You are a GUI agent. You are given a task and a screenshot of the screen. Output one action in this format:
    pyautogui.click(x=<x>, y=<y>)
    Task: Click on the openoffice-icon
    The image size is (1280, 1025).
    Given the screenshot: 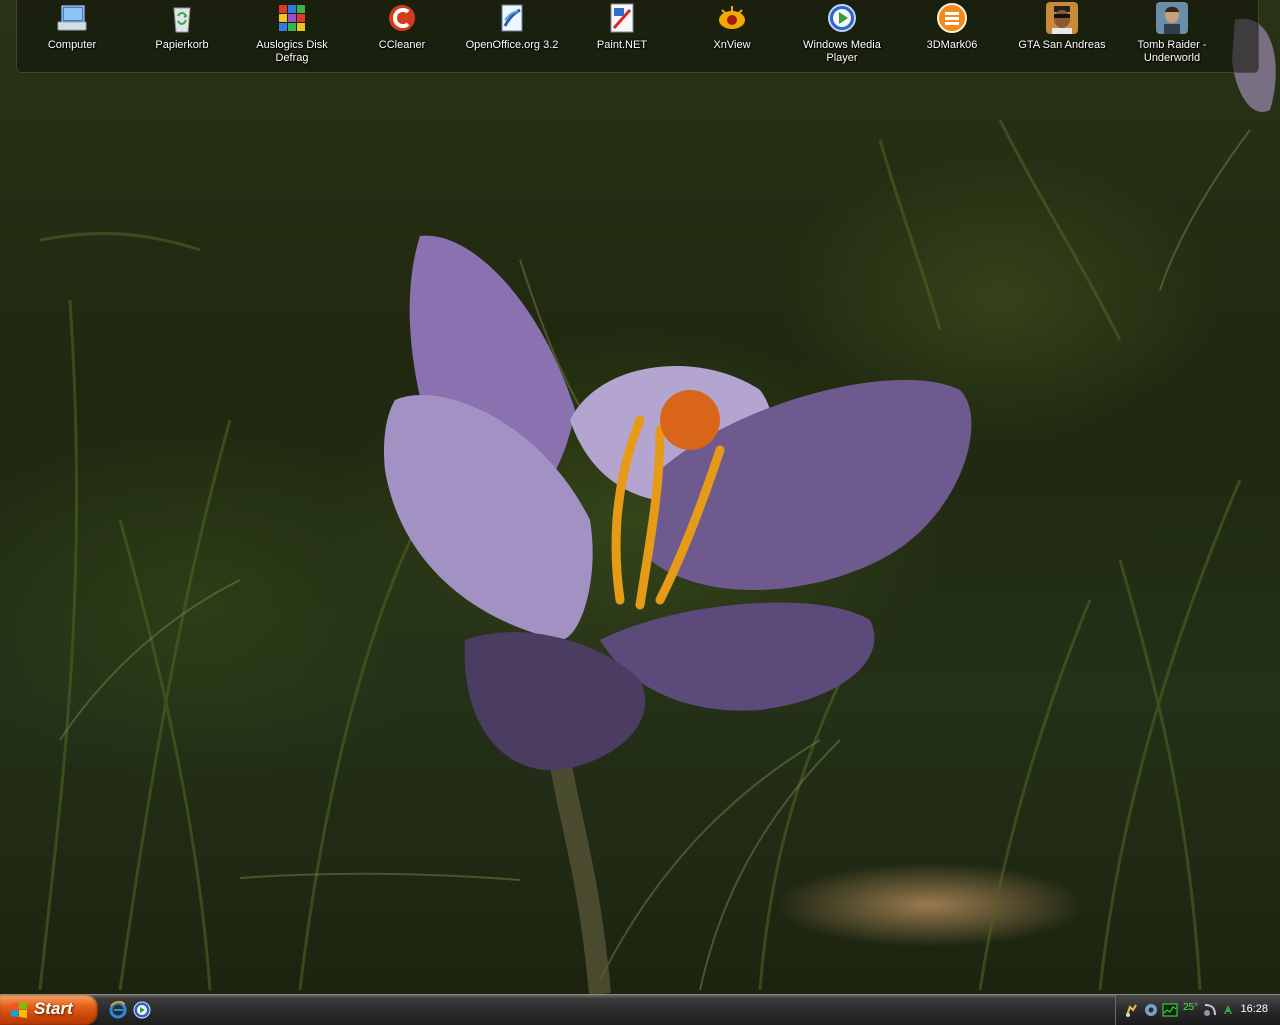 What is the action you would take?
    pyautogui.click(x=512, y=18)
    